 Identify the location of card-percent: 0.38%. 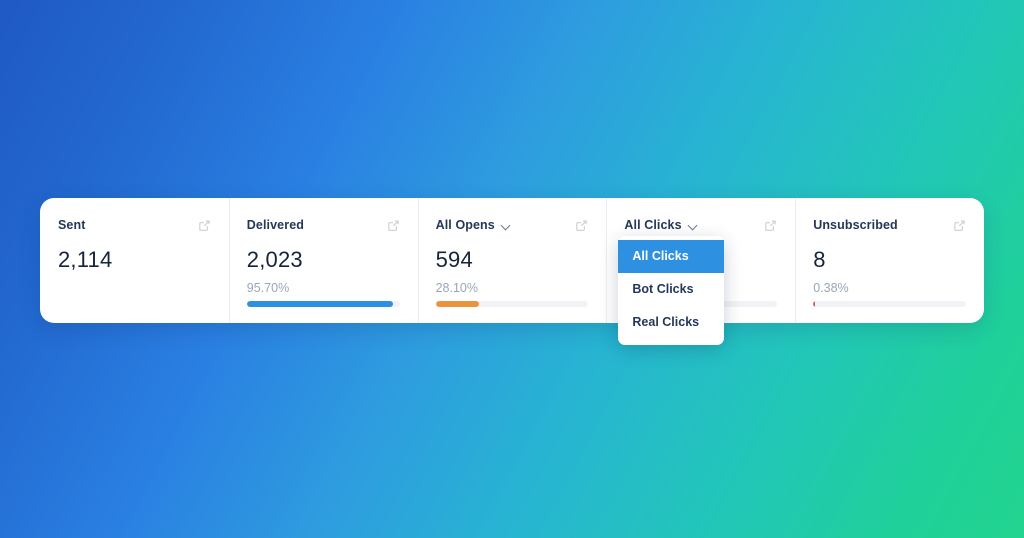
(831, 288).